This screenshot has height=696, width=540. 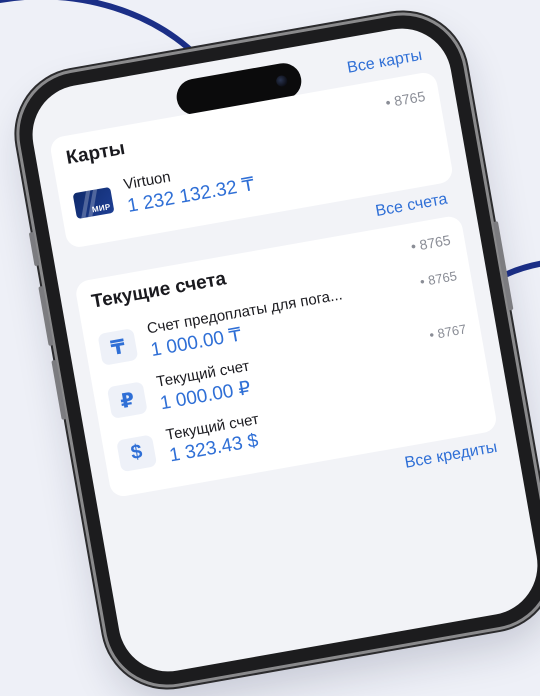 I want to click on dollar-icon: $, so click(x=137, y=452).